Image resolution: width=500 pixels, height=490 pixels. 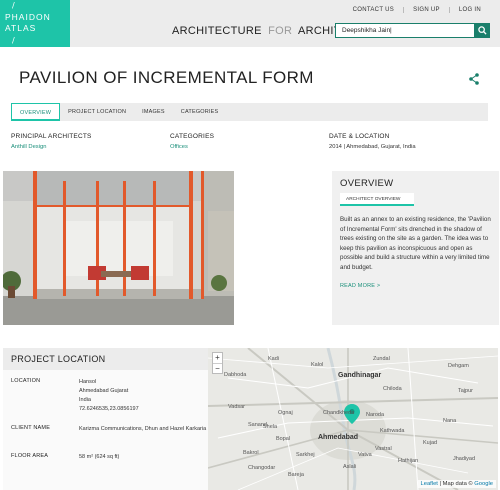 What do you see at coordinates (217, 358) in the screenshot?
I see `zoom-in-button: +` at bounding box center [217, 358].